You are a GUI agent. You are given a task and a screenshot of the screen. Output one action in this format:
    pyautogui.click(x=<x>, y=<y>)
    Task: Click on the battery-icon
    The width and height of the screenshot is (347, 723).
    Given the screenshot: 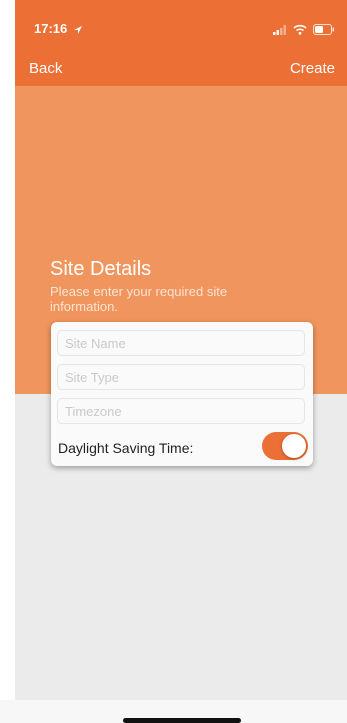 What is the action you would take?
    pyautogui.click(x=324, y=31)
    